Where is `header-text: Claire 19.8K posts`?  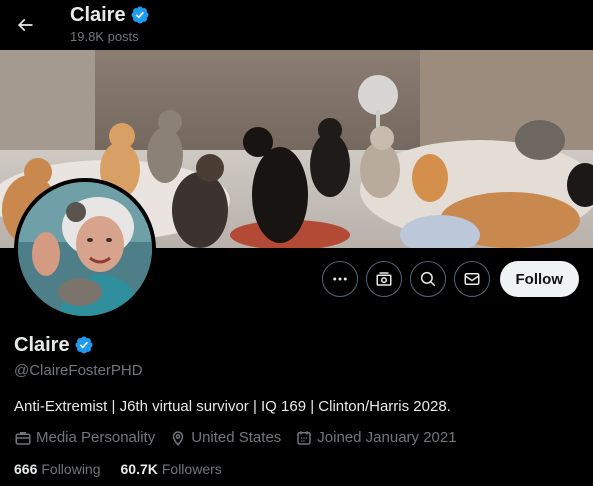
header-text: Claire 19.8K posts is located at coordinates (110, 24).